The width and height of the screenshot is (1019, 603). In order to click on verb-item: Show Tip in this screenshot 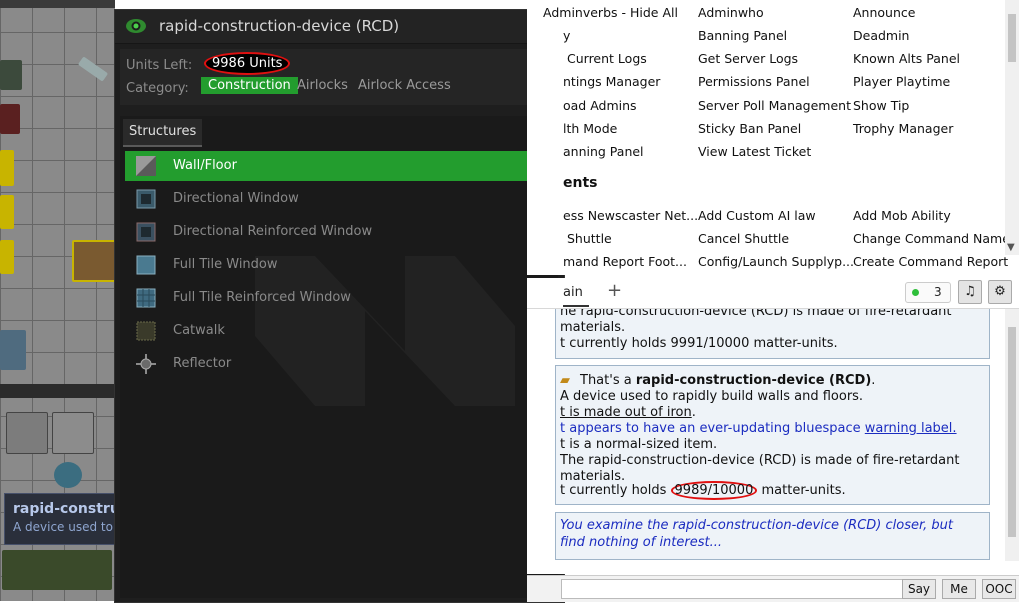, I will do `click(881, 105)`.